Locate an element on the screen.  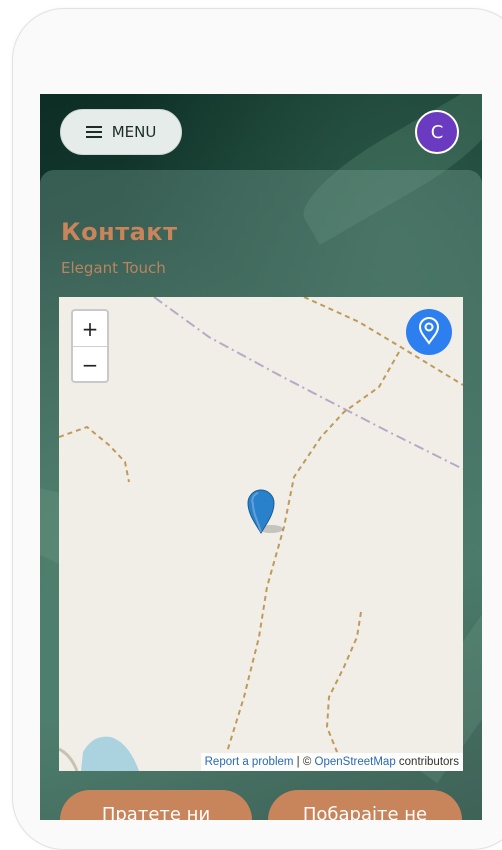
location-pin-icon is located at coordinates (265, 511).